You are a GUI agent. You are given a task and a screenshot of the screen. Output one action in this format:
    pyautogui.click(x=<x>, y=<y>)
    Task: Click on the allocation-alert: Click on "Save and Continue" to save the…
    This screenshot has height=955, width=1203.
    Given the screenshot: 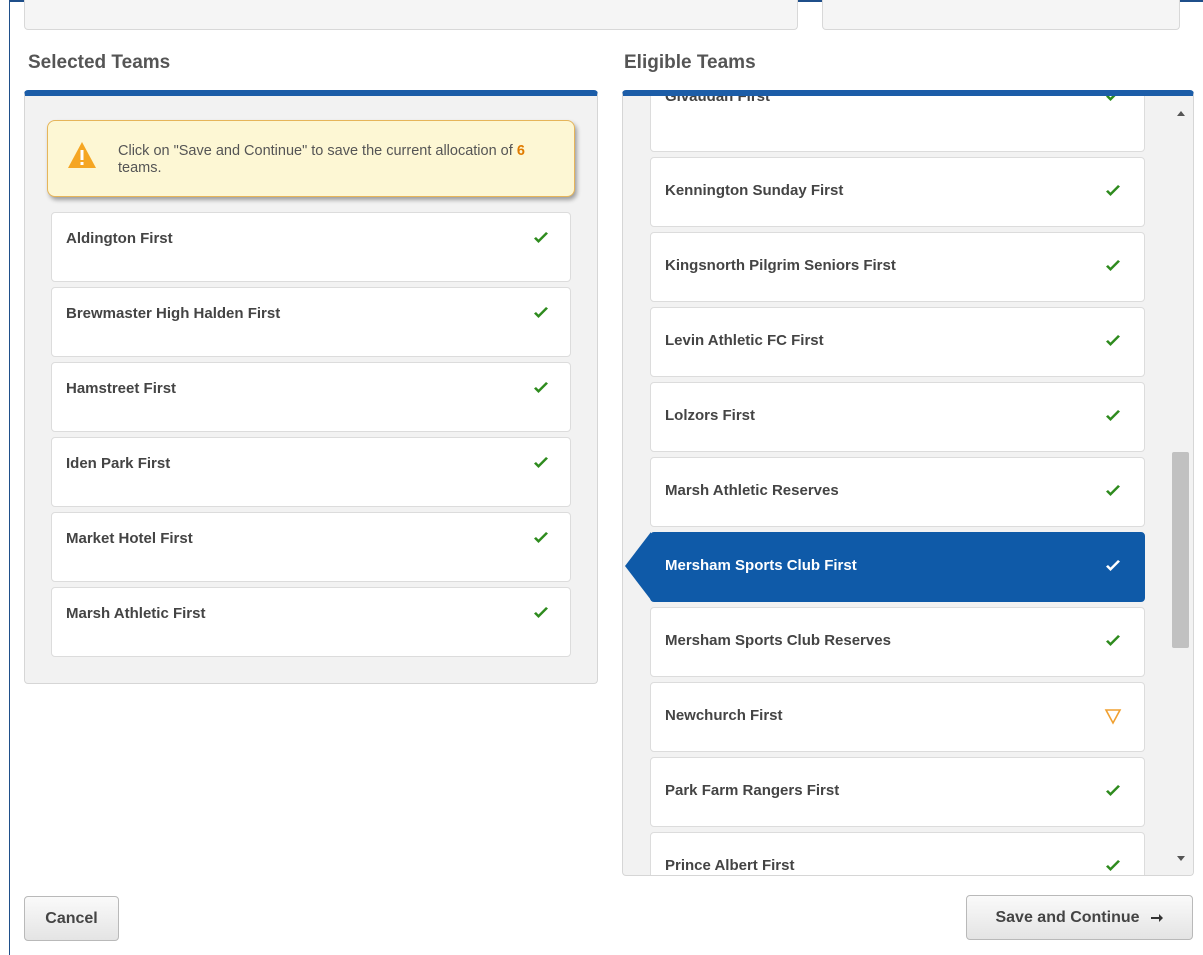 What is the action you would take?
    pyautogui.click(x=311, y=158)
    